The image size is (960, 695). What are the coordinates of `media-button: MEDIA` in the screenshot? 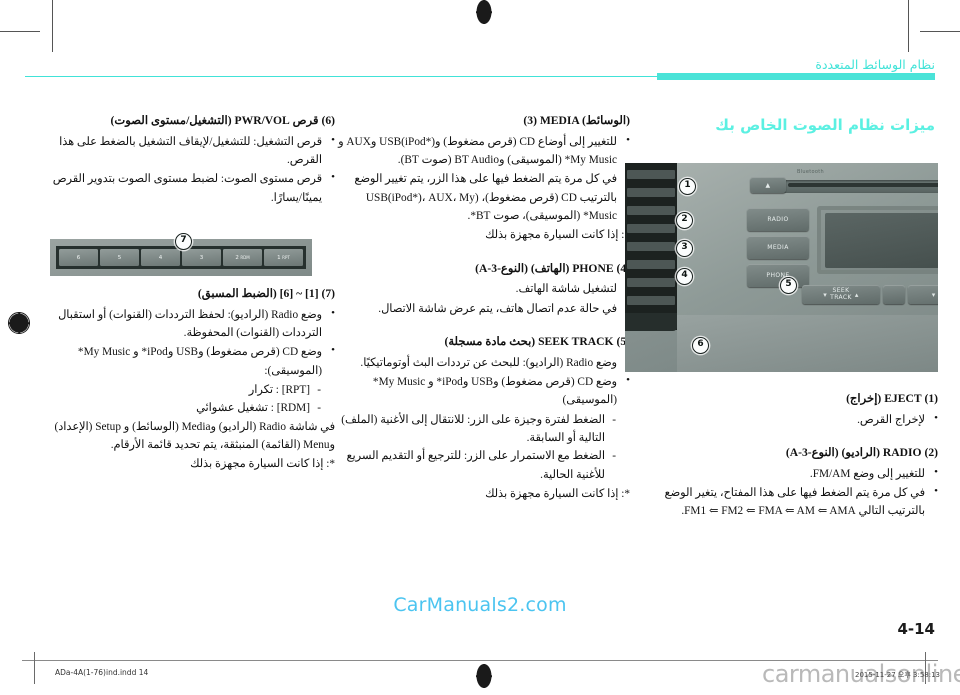 It's located at (778, 247).